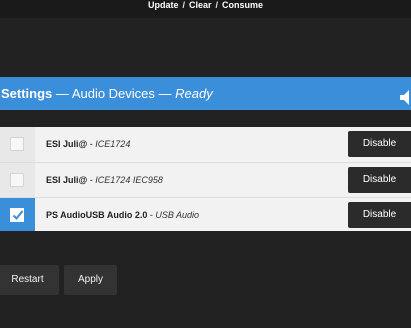  I want to click on apply-button: Apply, so click(90, 280).